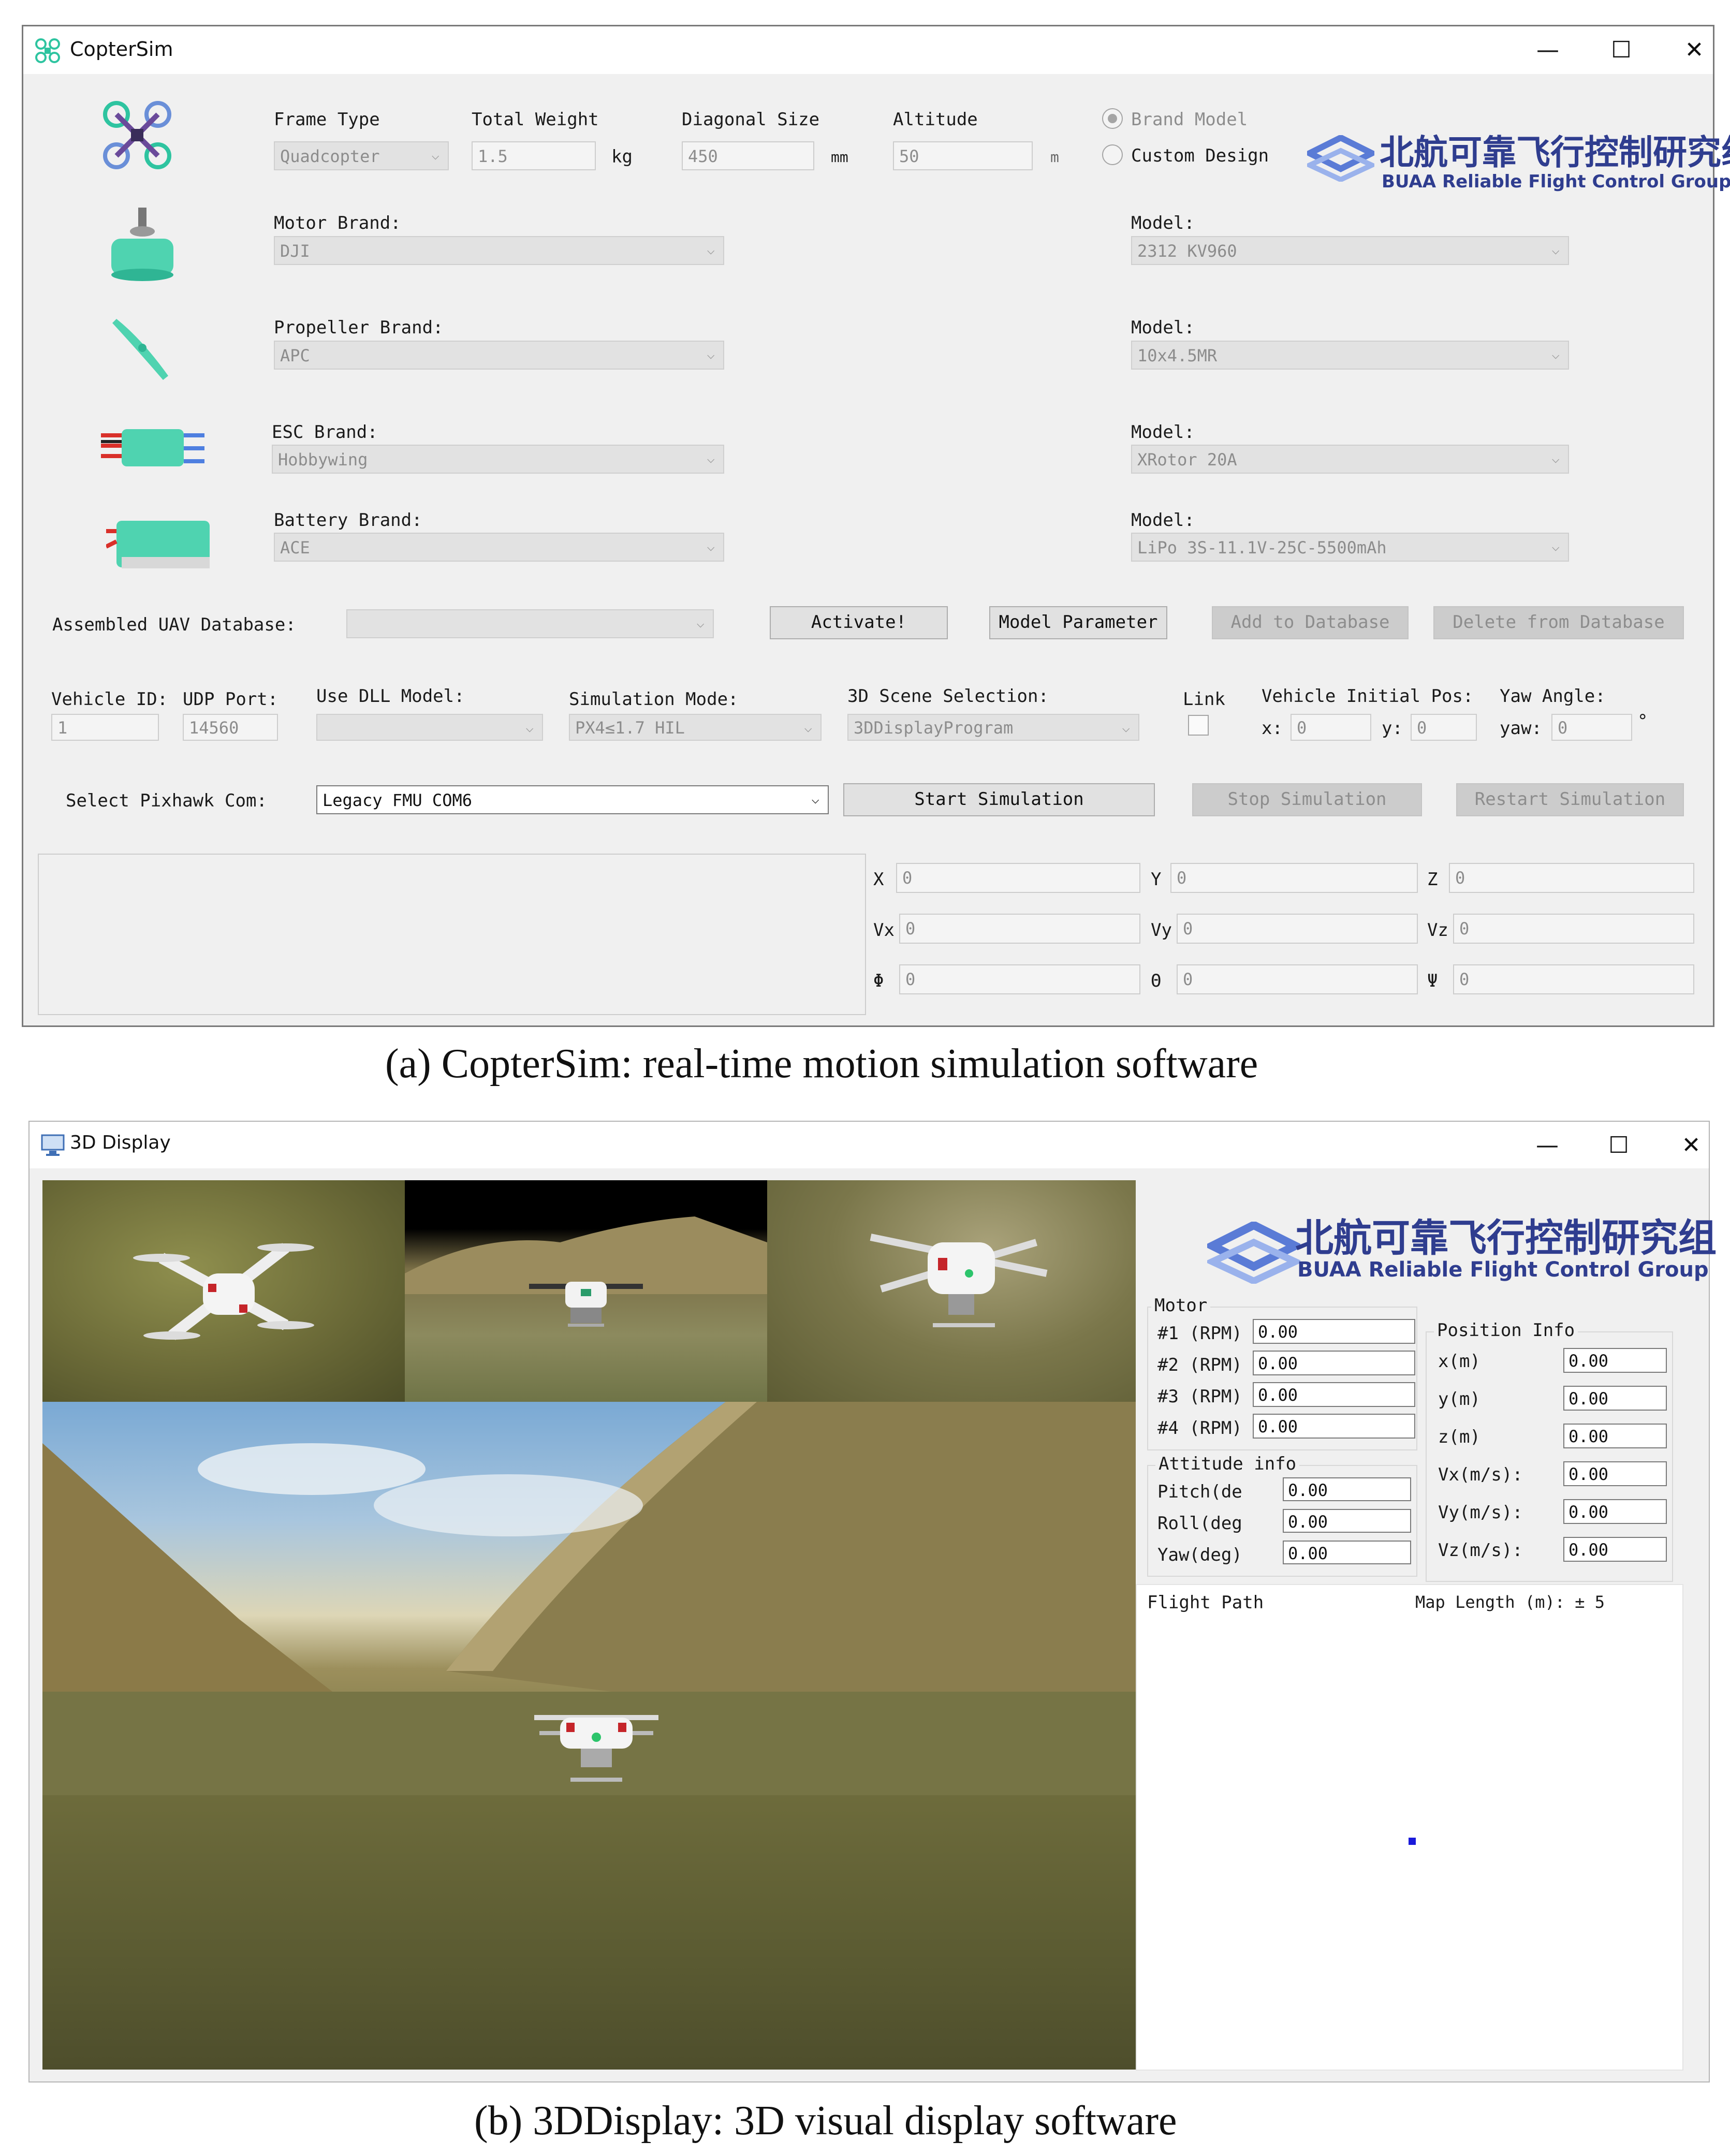  I want to click on init-y-input: 0, so click(1444, 728).